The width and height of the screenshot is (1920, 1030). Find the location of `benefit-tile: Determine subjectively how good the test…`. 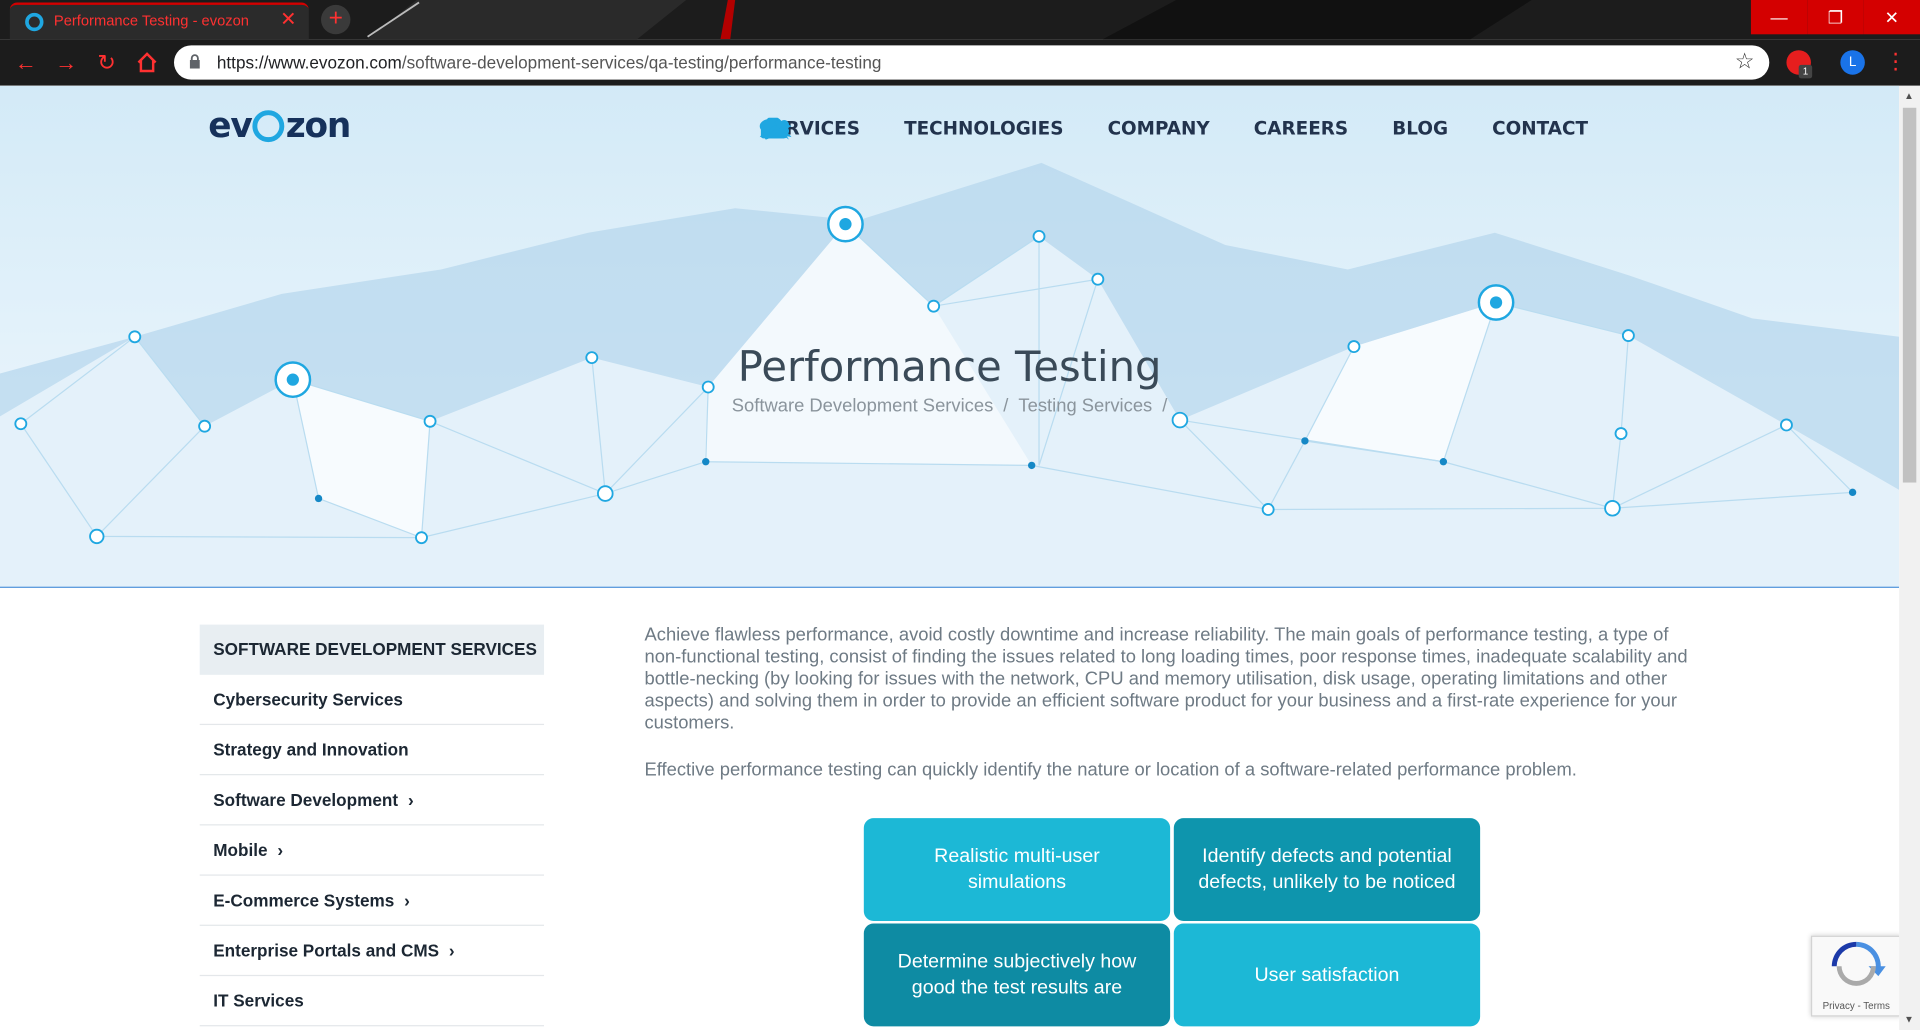

benefit-tile: Determine subjectively how good the test… is located at coordinates (1017, 975).